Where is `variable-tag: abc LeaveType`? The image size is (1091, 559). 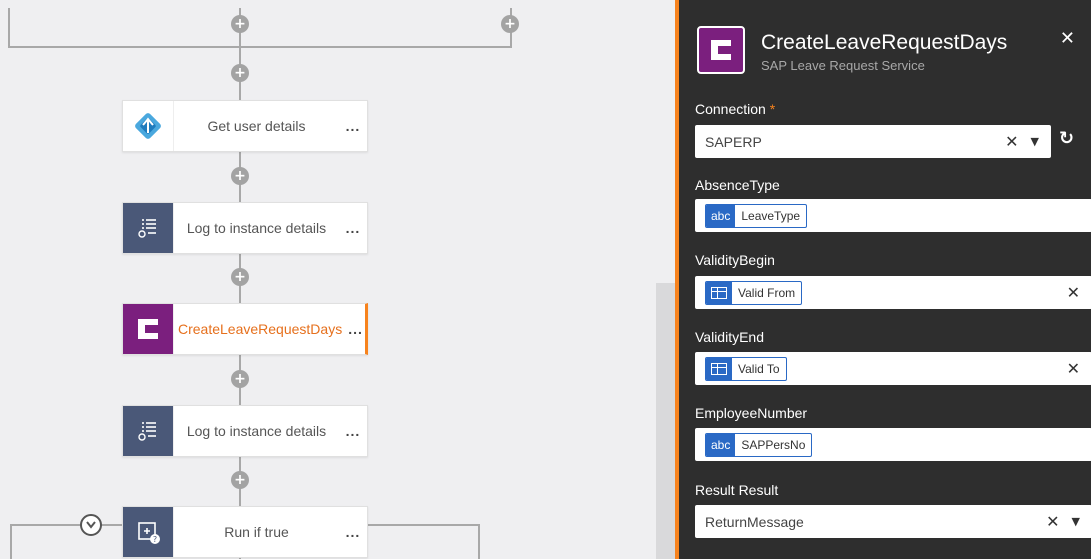 variable-tag: abc LeaveType is located at coordinates (756, 215).